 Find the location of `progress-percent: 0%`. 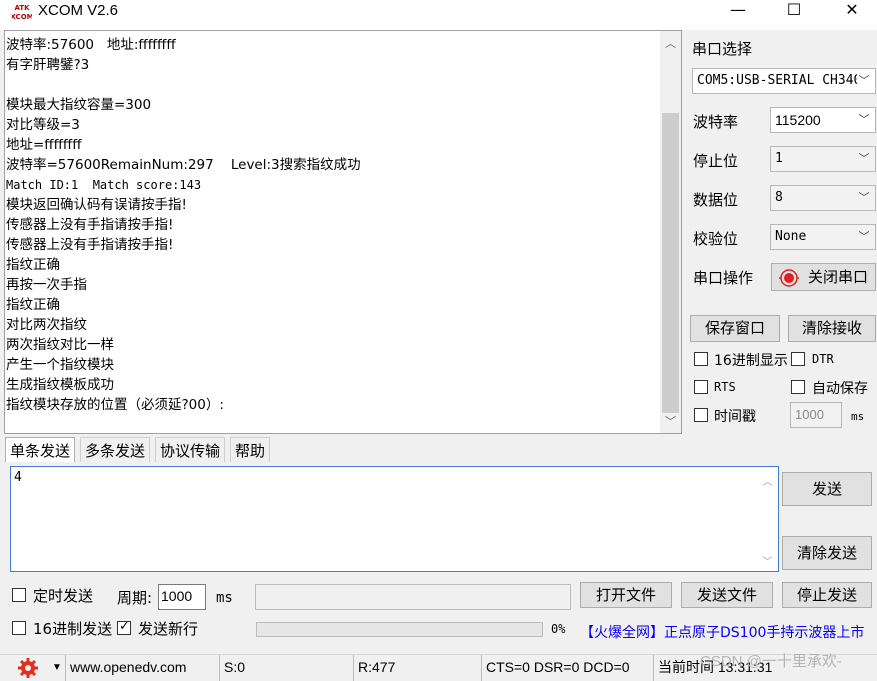

progress-percent: 0% is located at coordinates (558, 629).